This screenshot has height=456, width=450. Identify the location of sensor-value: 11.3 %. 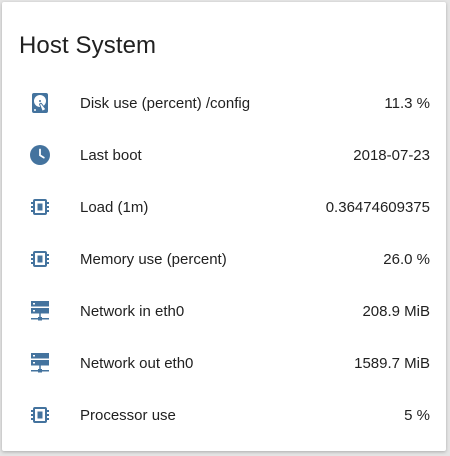
(407, 103).